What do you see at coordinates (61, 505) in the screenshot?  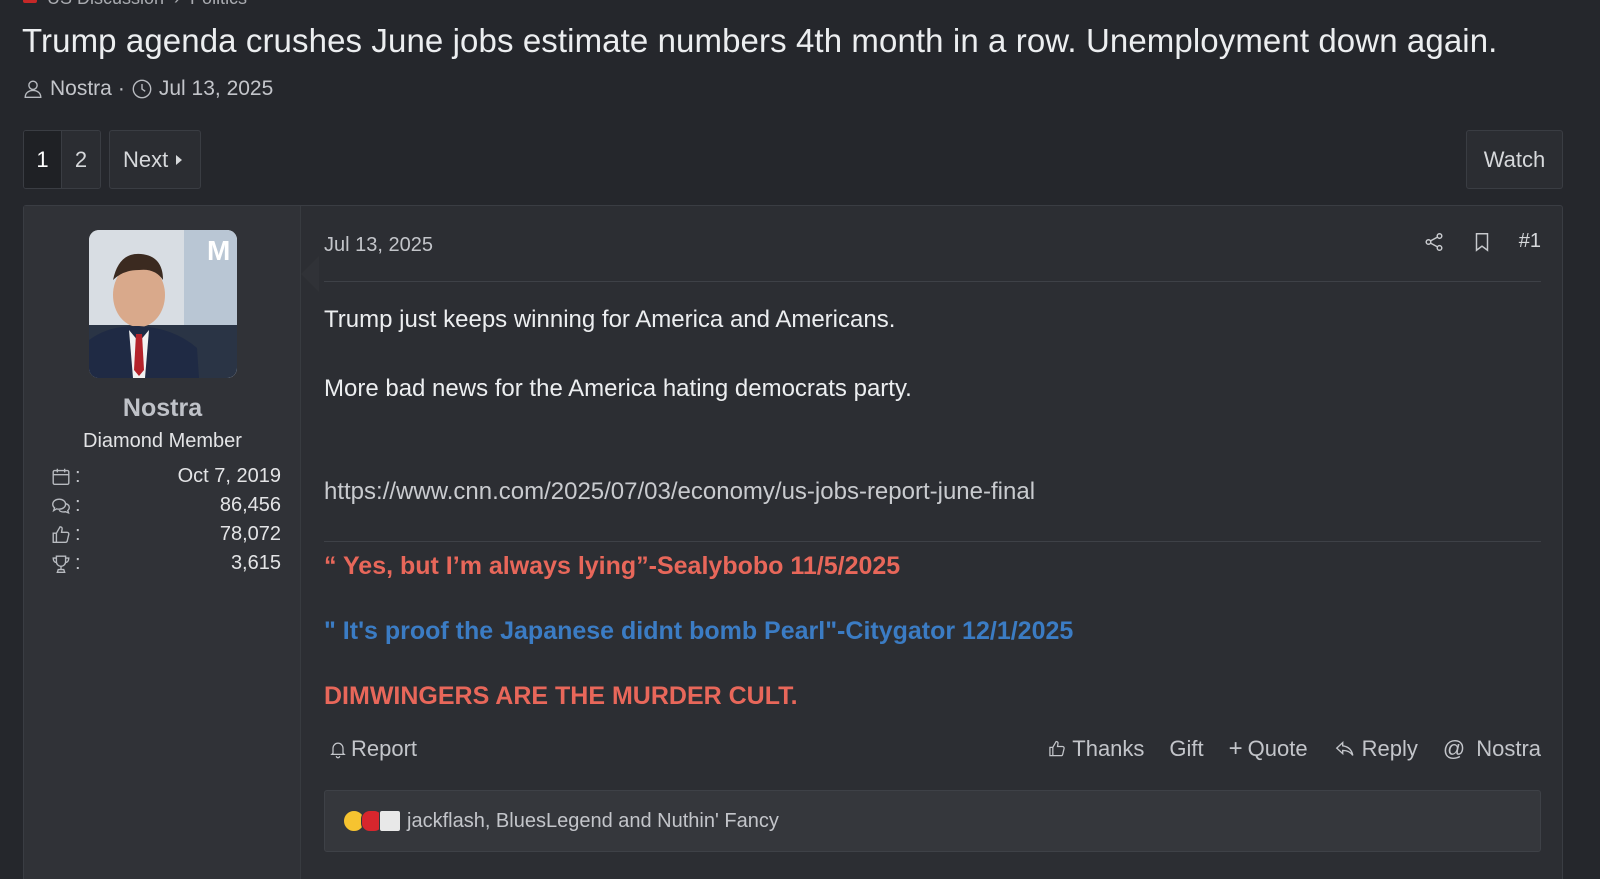 I see `messages-icon` at bounding box center [61, 505].